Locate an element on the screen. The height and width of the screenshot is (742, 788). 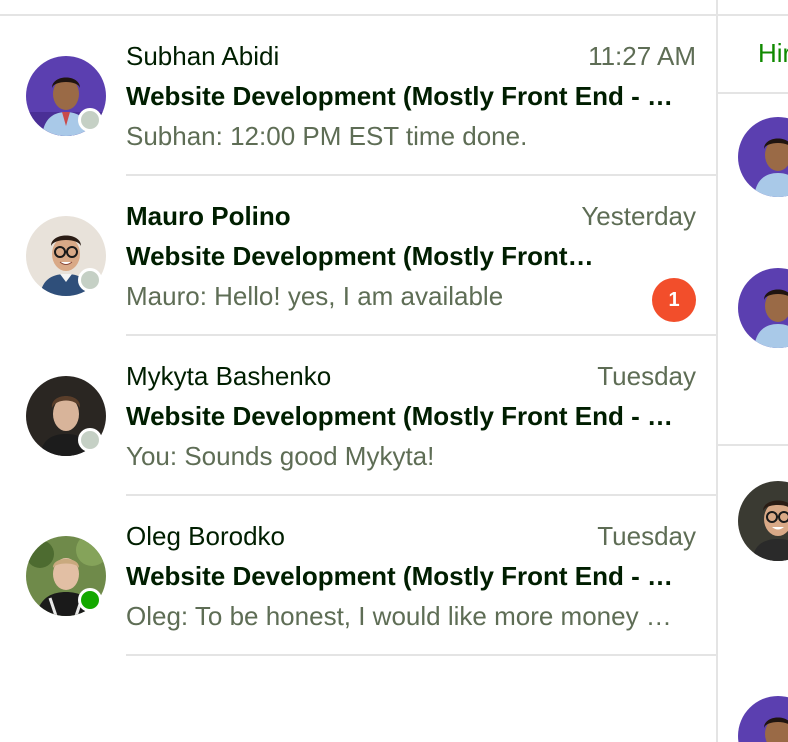
person-avatar-glasses-icon is located at coordinates (763, 521).